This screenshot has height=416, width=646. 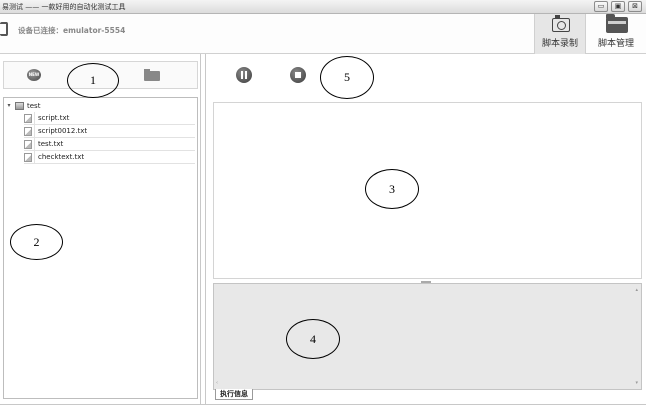 What do you see at coordinates (323, 7) in the screenshot?
I see `title-bar: 易测试 —— 一款好用的自动化测试工具 ▭ ▣ ⊠` at bounding box center [323, 7].